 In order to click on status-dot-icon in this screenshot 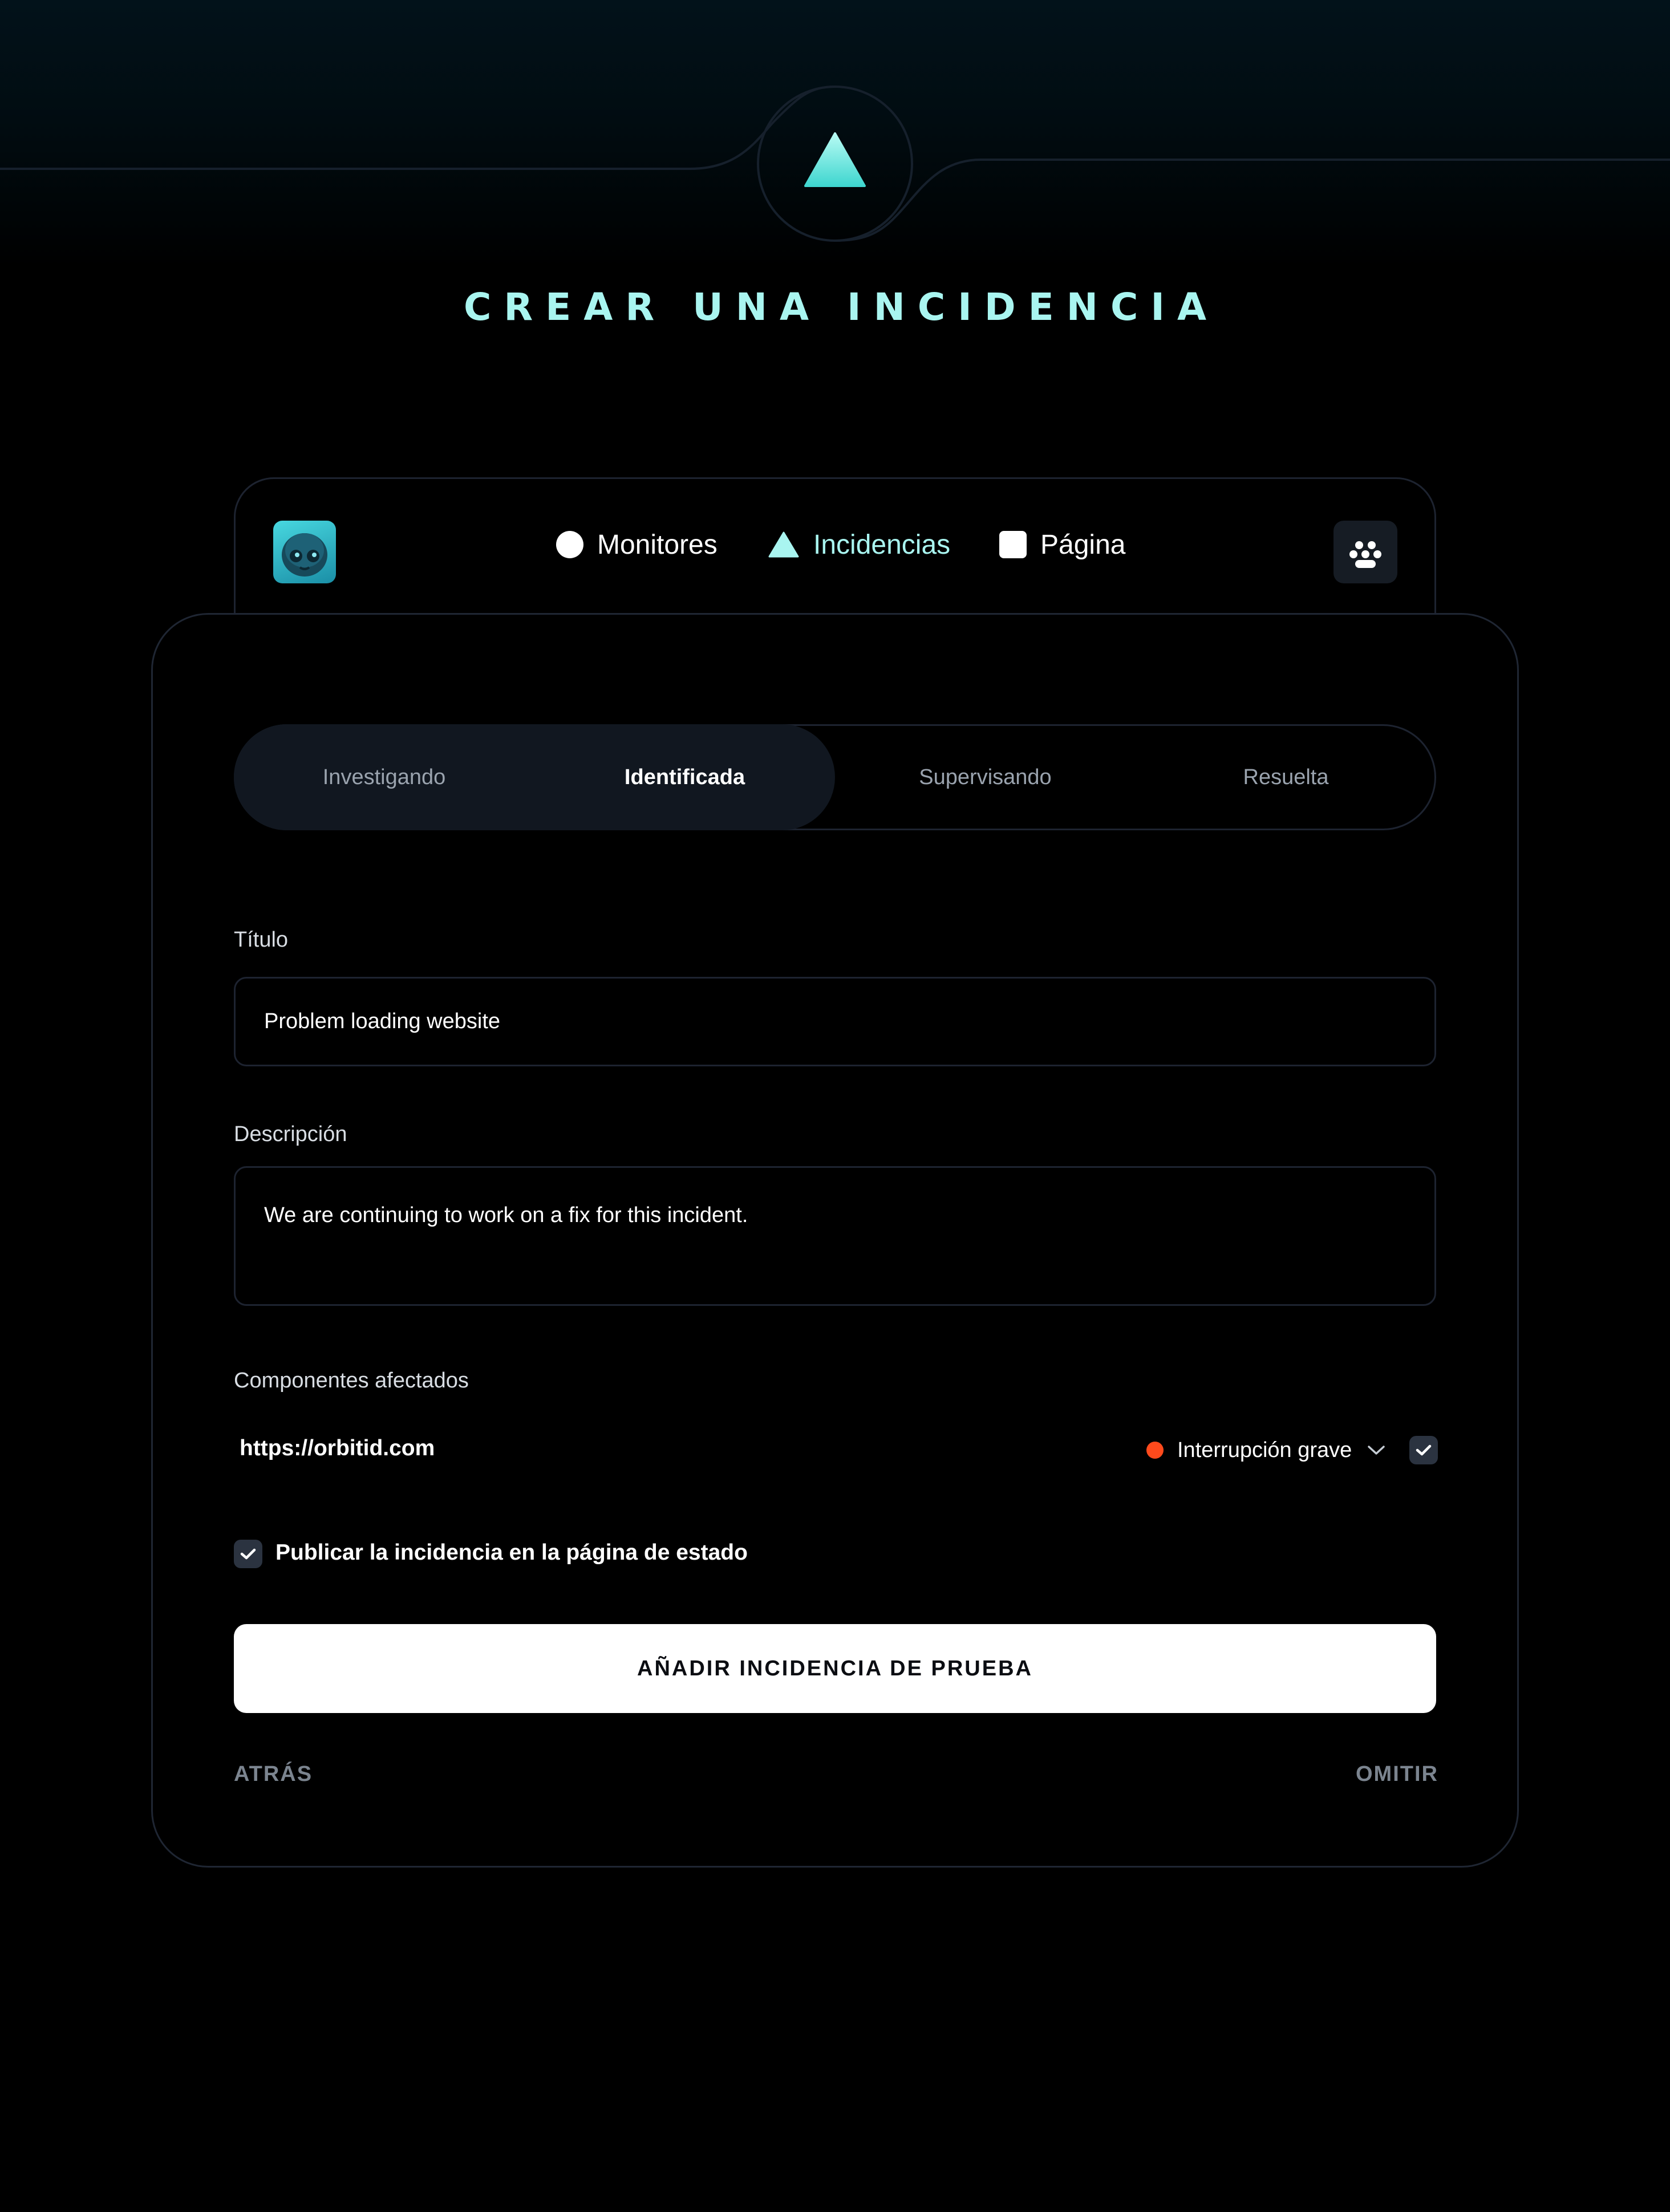, I will do `click(1155, 1450)`.